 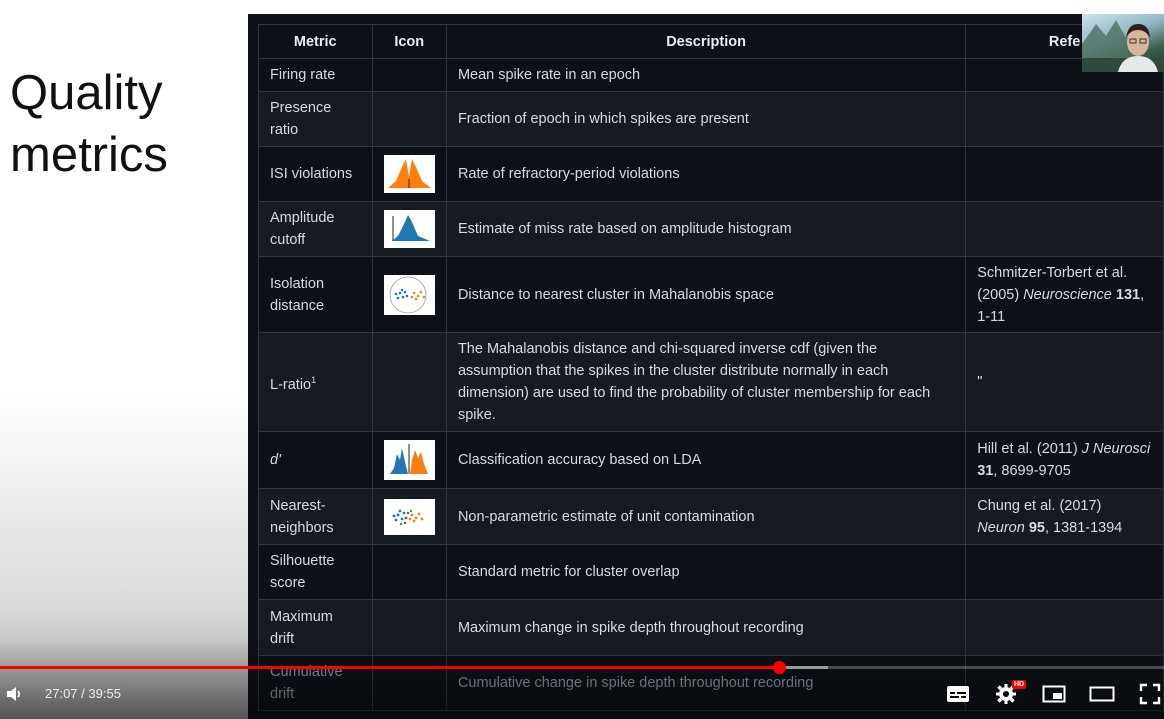 I want to click on slide-title-line2: metrics, so click(x=89, y=155).